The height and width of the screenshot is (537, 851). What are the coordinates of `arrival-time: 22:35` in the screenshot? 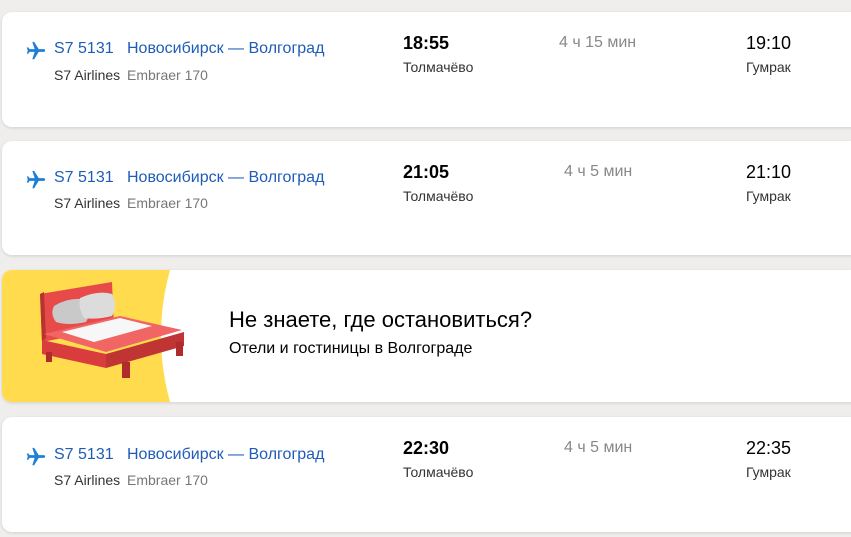 It's located at (769, 448).